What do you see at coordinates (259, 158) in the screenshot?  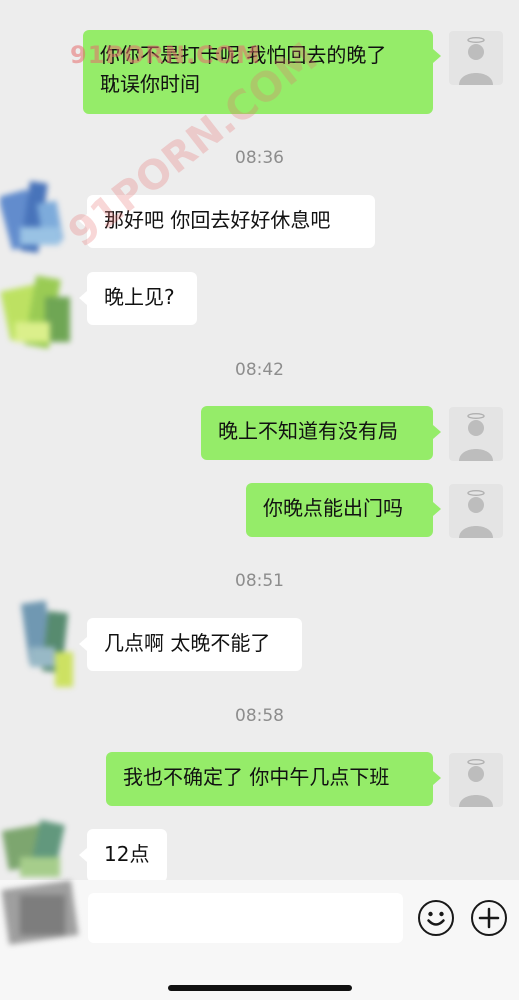 I see `timestamp: 08:36` at bounding box center [259, 158].